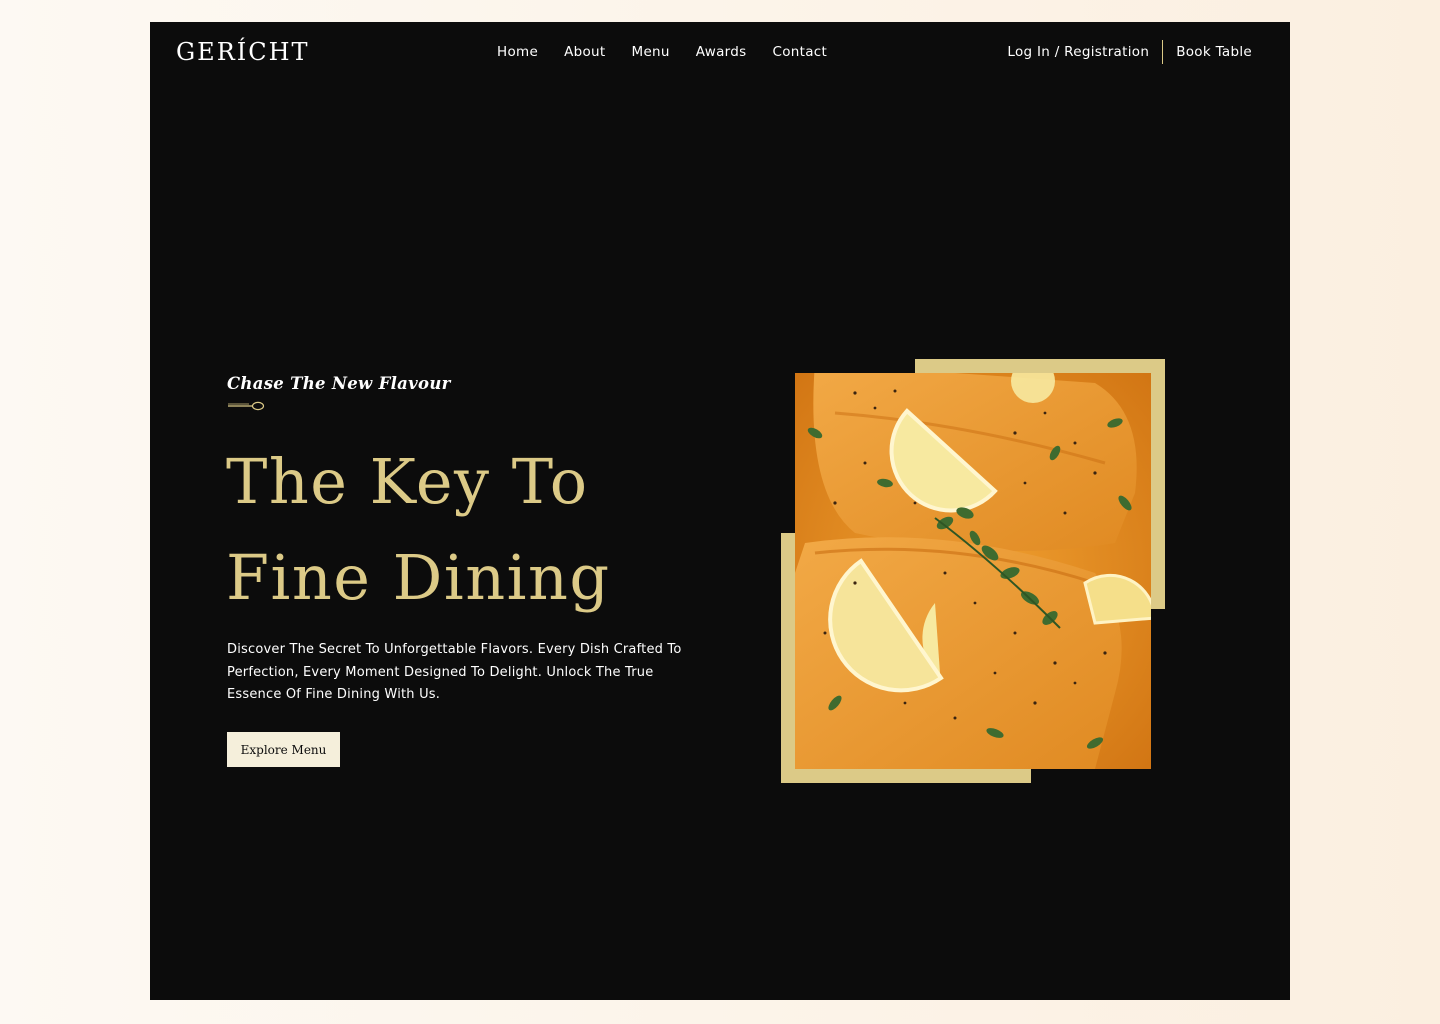 This screenshot has height=1024, width=1440. What do you see at coordinates (973, 571) in the screenshot?
I see `hero-food-image` at bounding box center [973, 571].